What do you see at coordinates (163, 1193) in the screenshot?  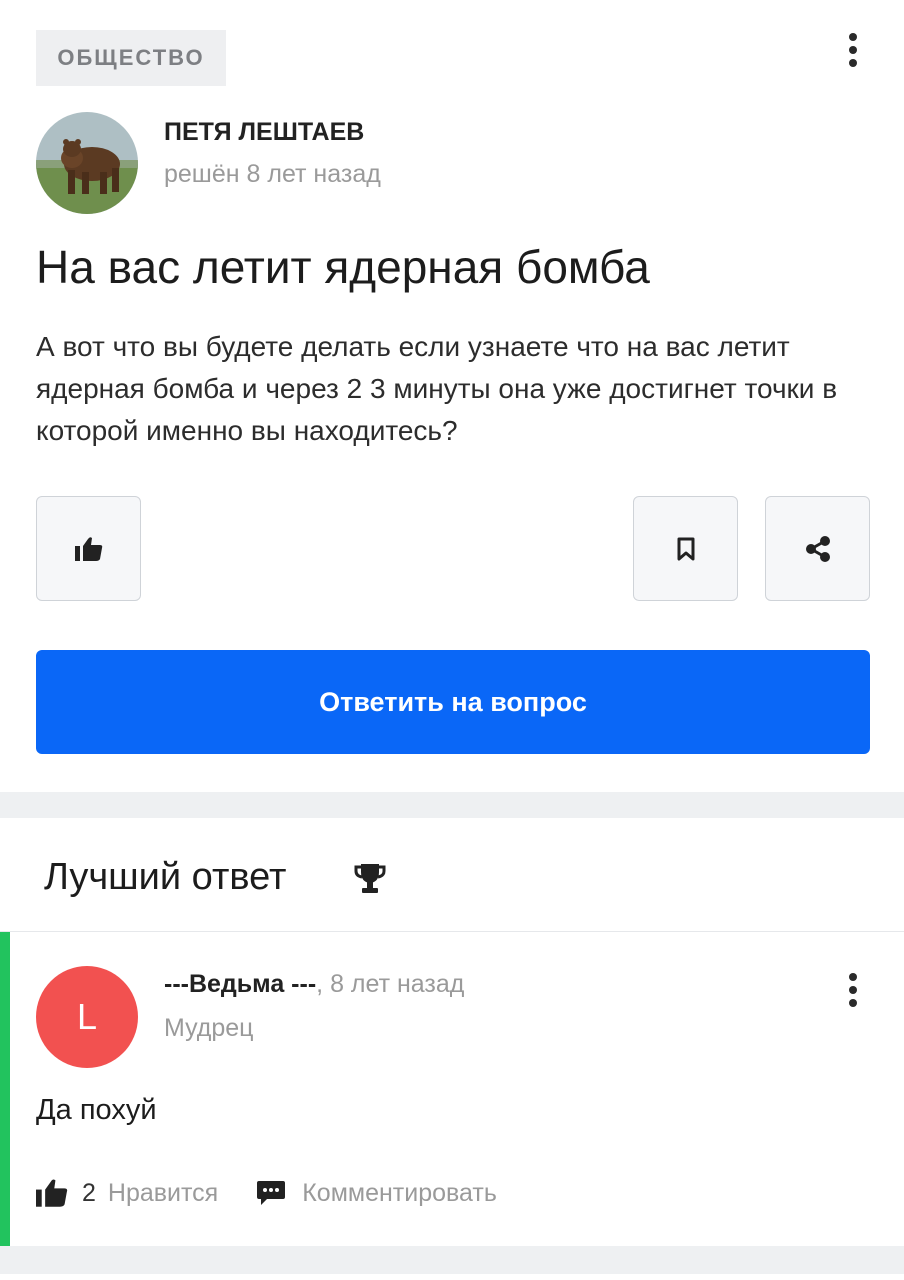 I see `like-label: Нравится` at bounding box center [163, 1193].